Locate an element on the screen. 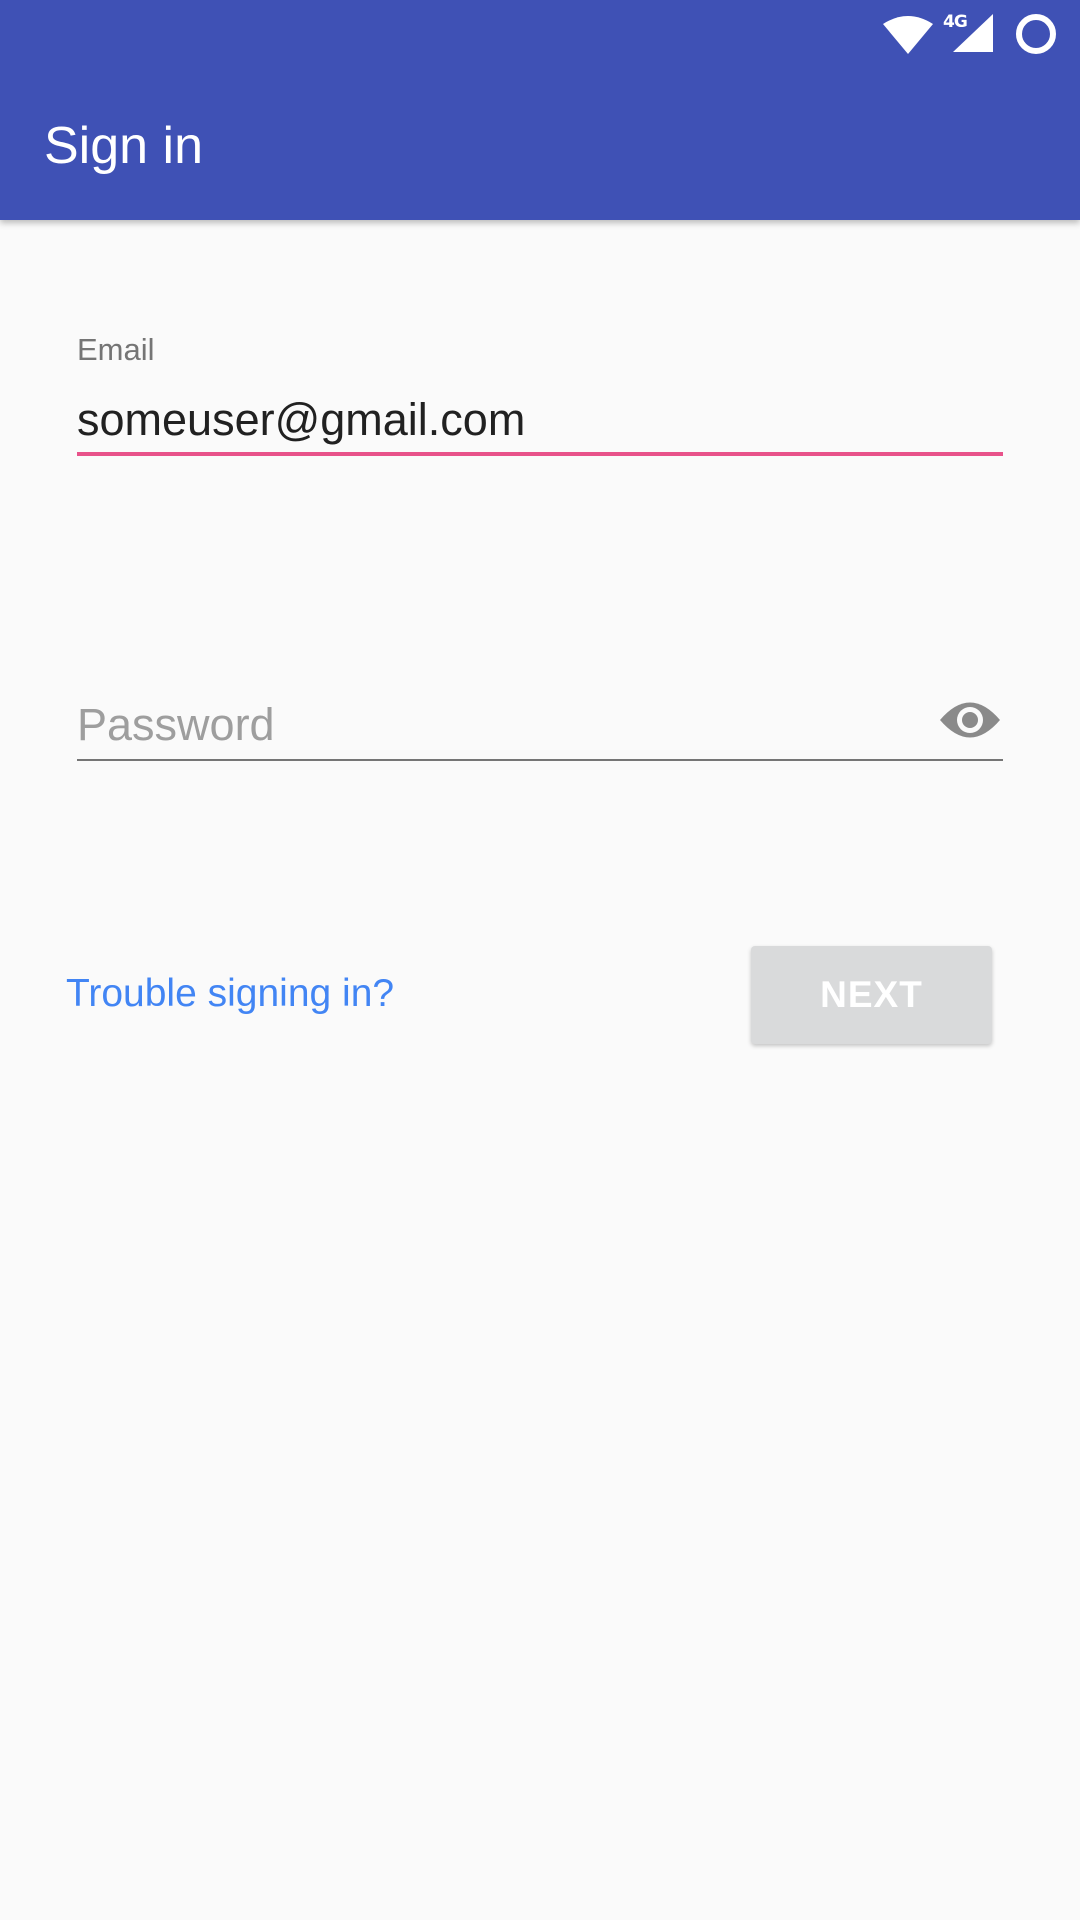 This screenshot has height=1920, width=1080. page-title: Sign in is located at coordinates (123, 146).